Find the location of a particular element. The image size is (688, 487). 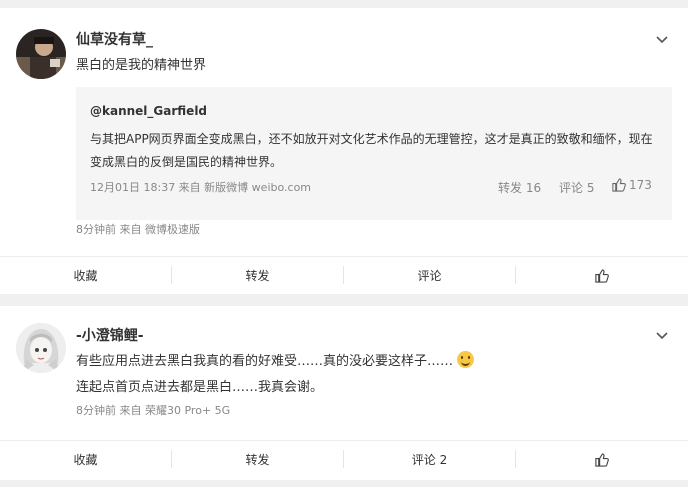

smile-emoji-icon is located at coordinates (466, 359).